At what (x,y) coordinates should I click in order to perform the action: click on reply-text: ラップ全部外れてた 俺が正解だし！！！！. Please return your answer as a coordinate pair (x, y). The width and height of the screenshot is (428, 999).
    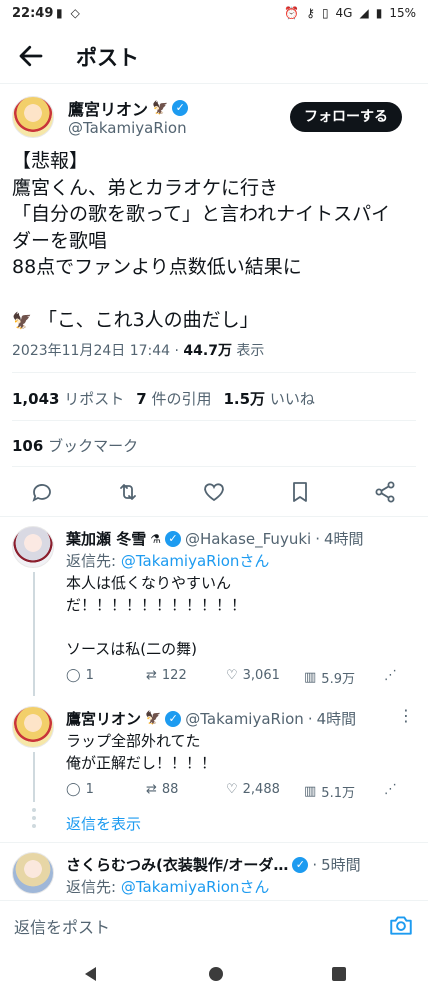
    Looking at the image, I should click on (141, 752).